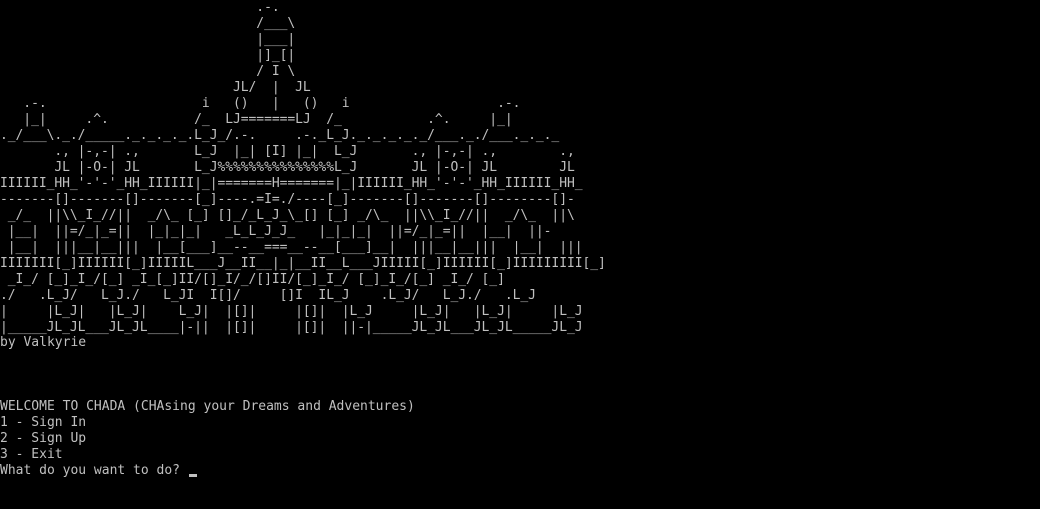 The height and width of the screenshot is (509, 1040). Describe the element at coordinates (31, 454) in the screenshot. I see `menu-option-exit: 3 - Exit` at that location.